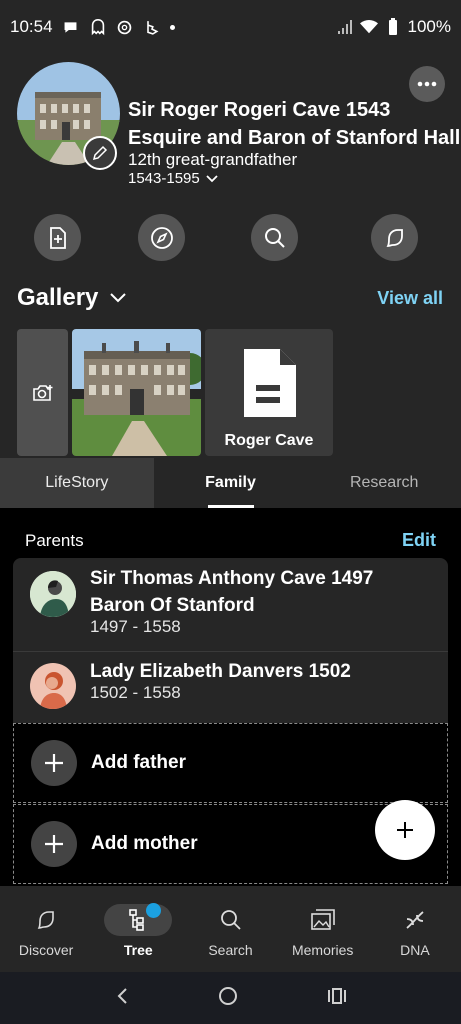 The height and width of the screenshot is (1024, 461). I want to click on view-all-link: View all, so click(410, 298).